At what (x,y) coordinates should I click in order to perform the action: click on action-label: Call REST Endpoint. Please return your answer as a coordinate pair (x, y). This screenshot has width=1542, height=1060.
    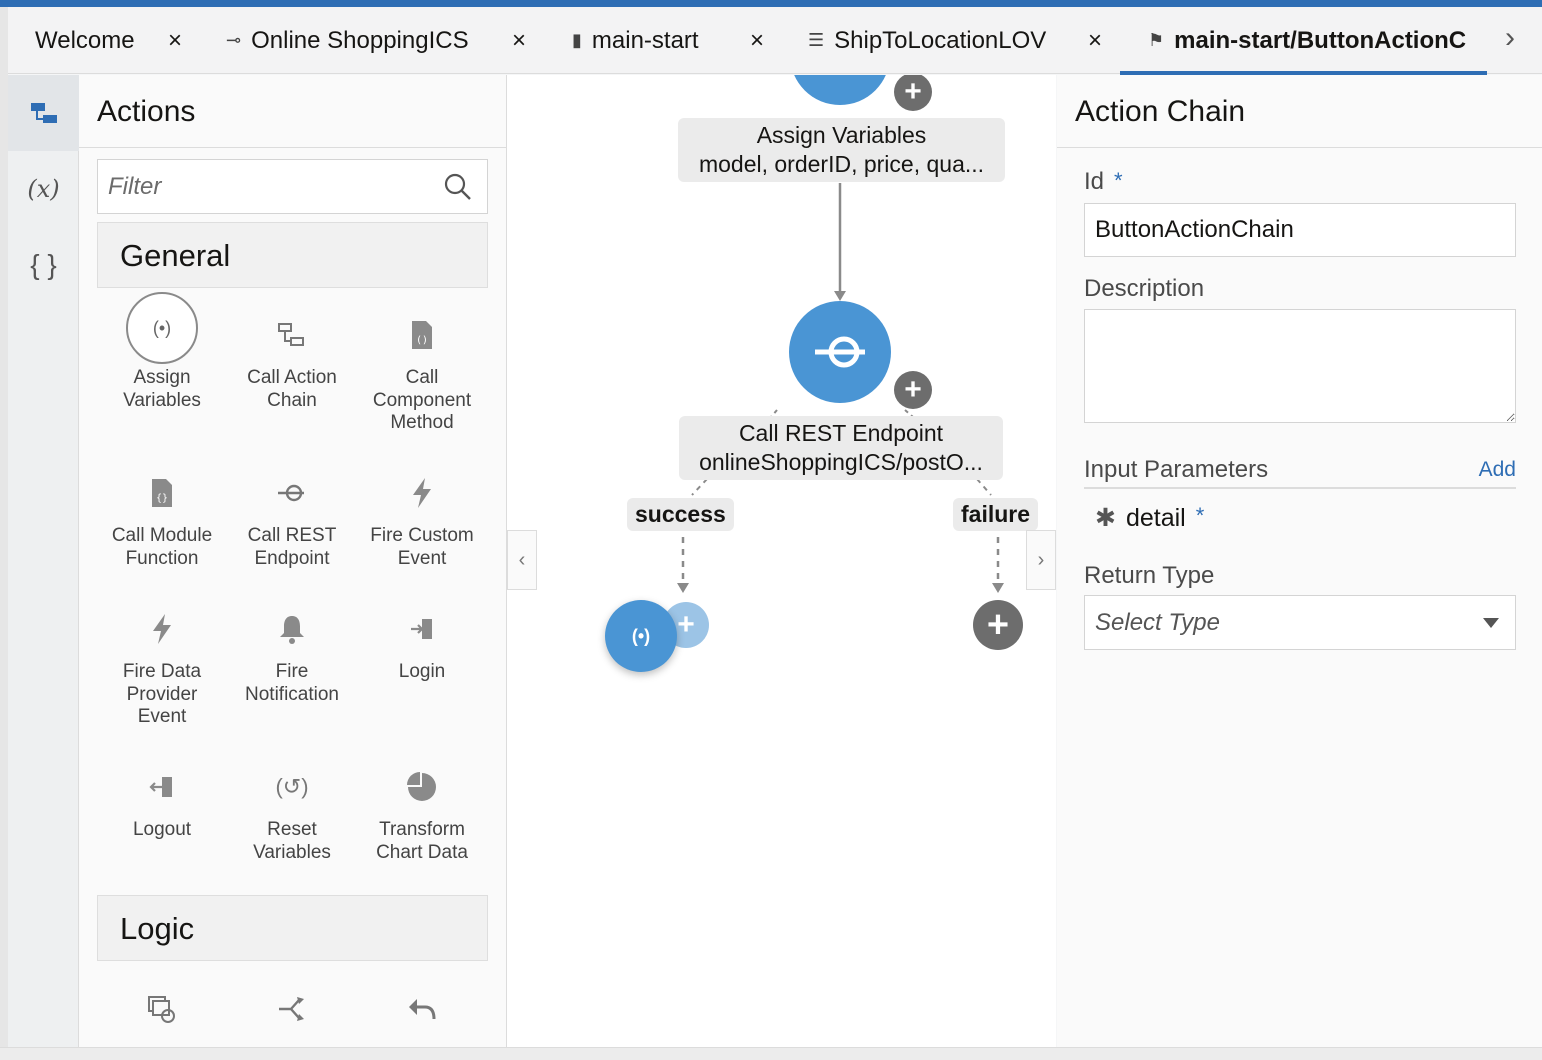
    Looking at the image, I should click on (292, 547).